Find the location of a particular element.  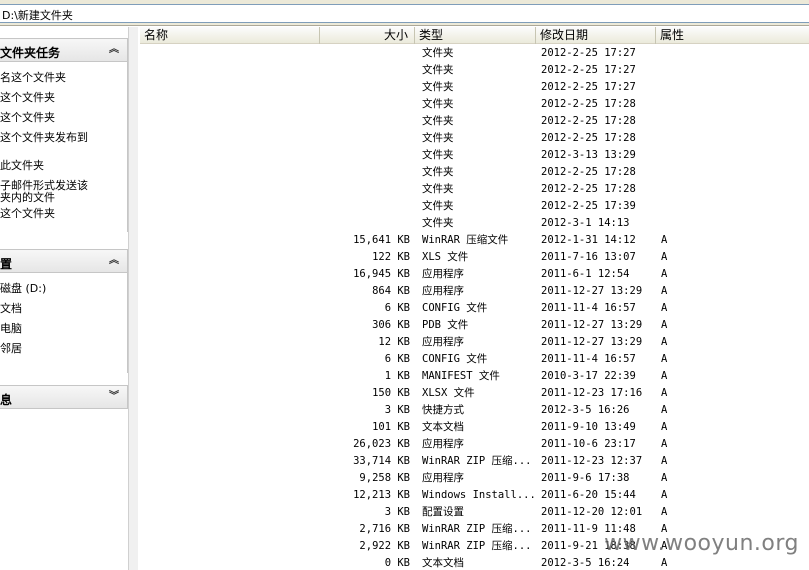

column-date: 修改日期 is located at coordinates (596, 35).